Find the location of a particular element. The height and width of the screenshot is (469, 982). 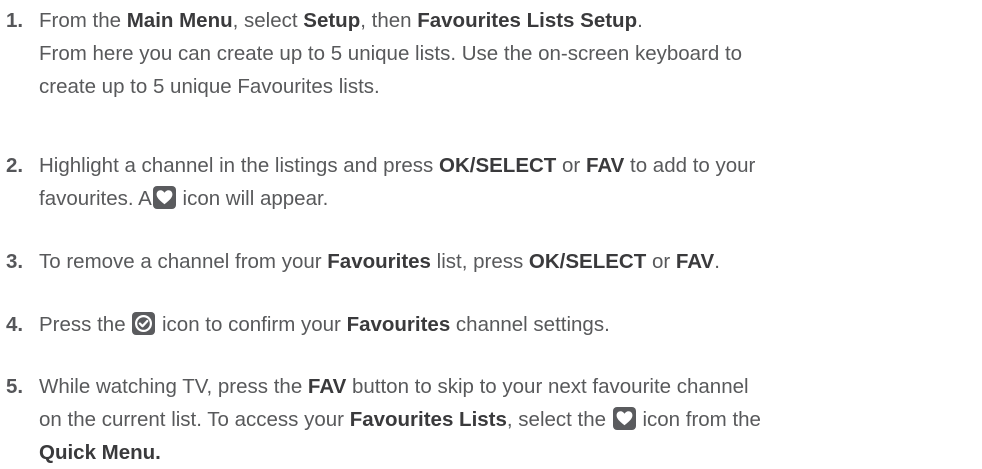

step-number: 4. is located at coordinates (15, 324).